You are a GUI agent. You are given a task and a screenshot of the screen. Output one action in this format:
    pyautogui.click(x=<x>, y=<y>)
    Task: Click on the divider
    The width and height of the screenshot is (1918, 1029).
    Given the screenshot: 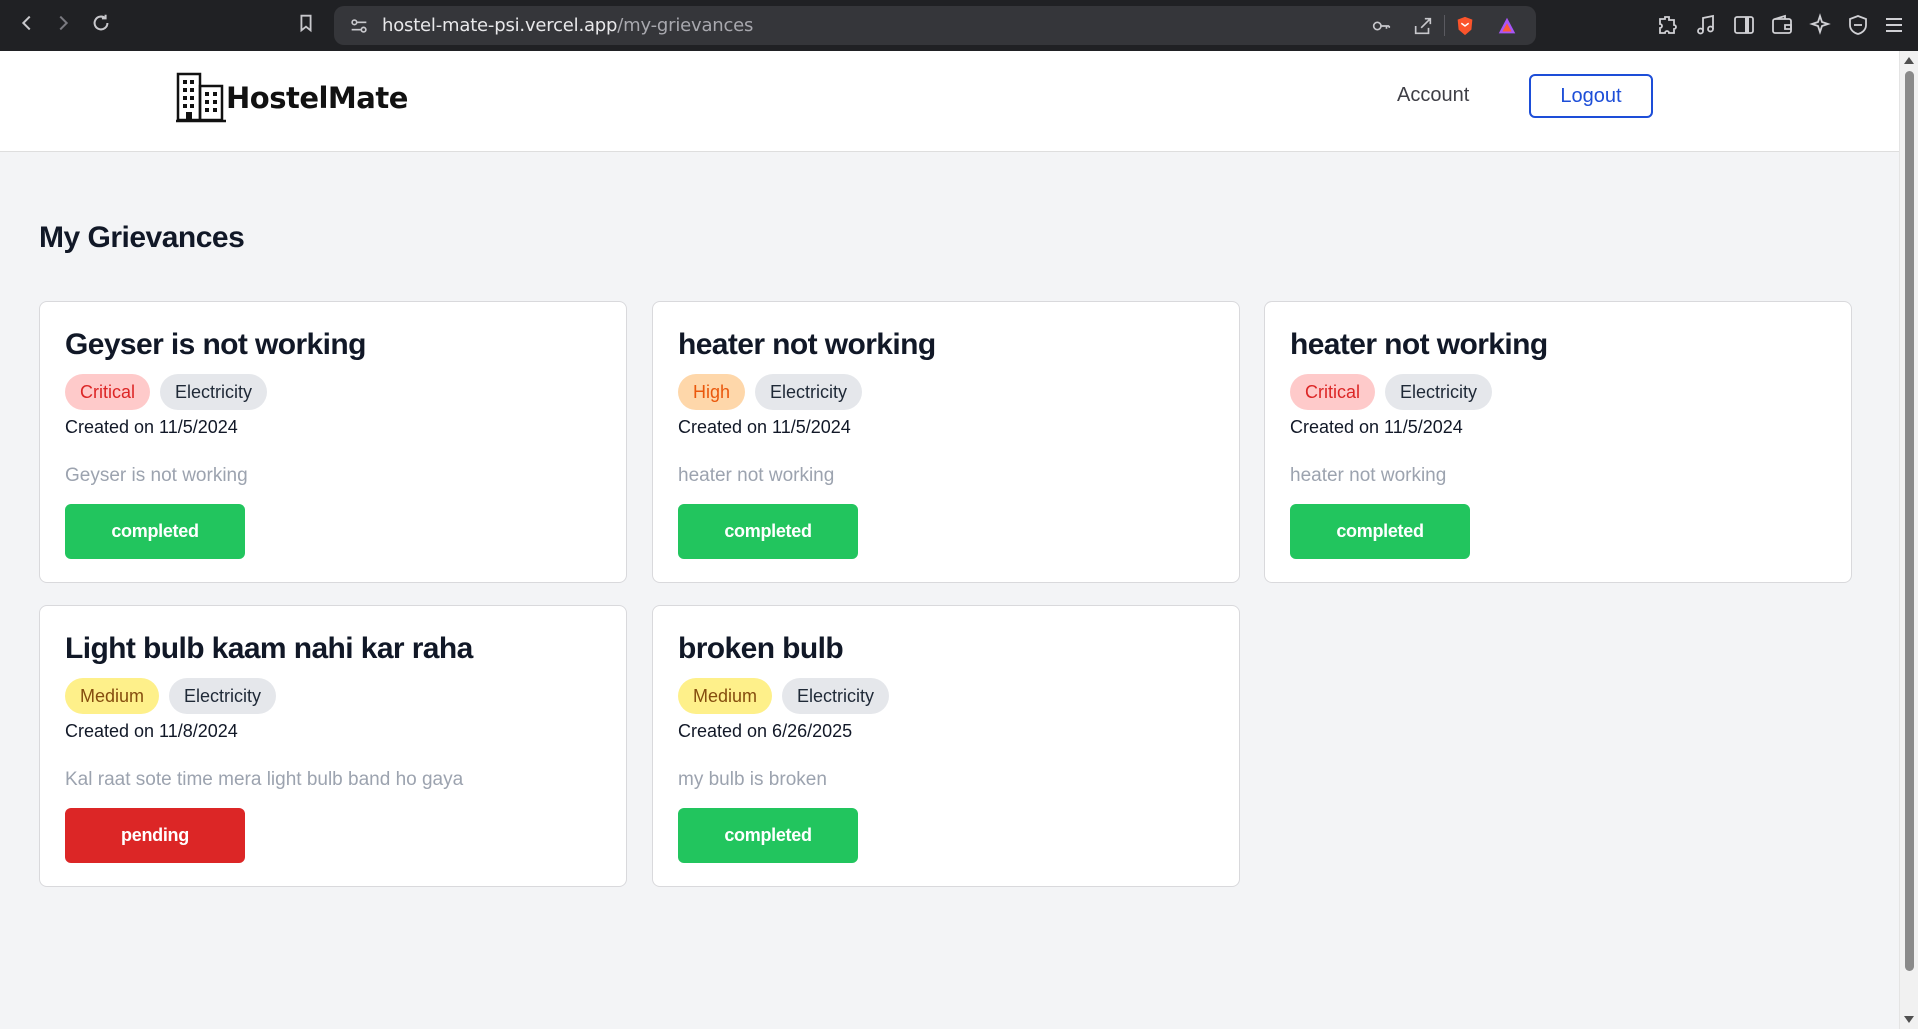 What is the action you would take?
    pyautogui.click(x=1444, y=25)
    